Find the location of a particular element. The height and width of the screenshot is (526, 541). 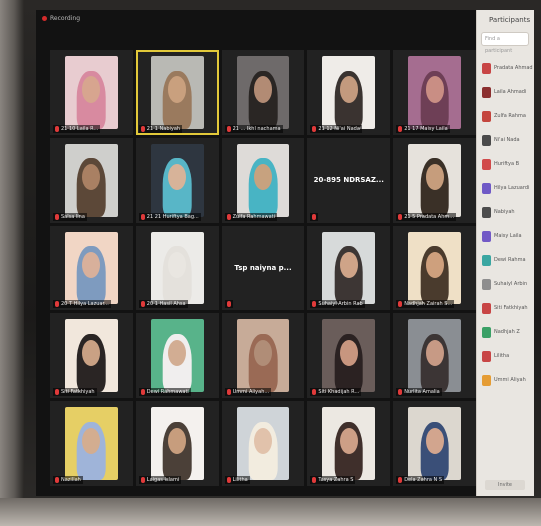

participant-tile: Zulfa Rahmawati is located at coordinates (263, 180).